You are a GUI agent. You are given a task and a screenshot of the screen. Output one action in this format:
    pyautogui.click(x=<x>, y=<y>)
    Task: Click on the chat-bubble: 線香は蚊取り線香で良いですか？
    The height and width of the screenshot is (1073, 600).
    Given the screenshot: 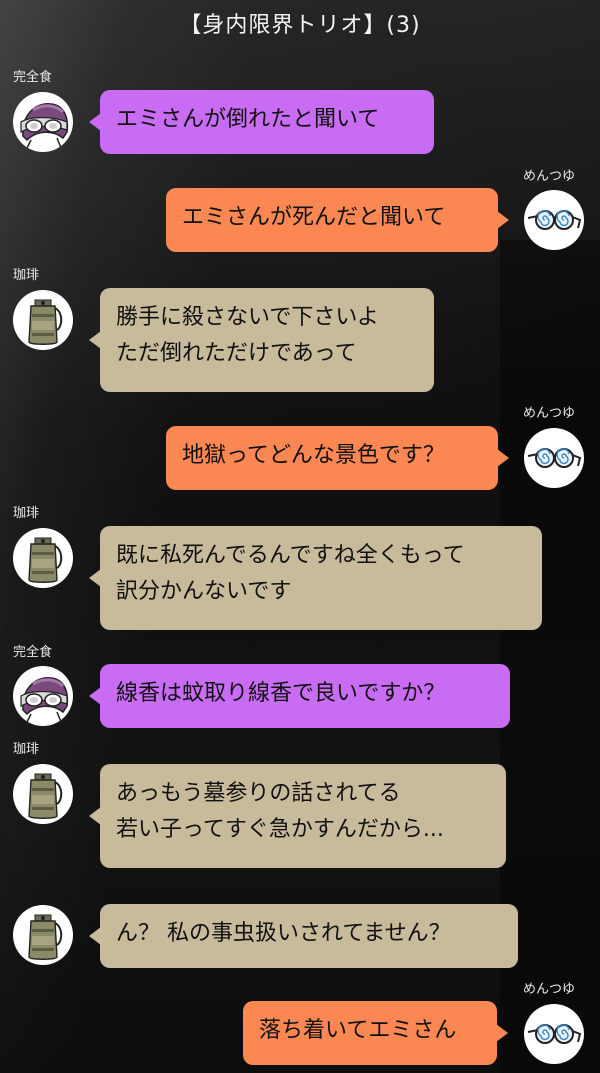 What is the action you would take?
    pyautogui.click(x=299, y=696)
    